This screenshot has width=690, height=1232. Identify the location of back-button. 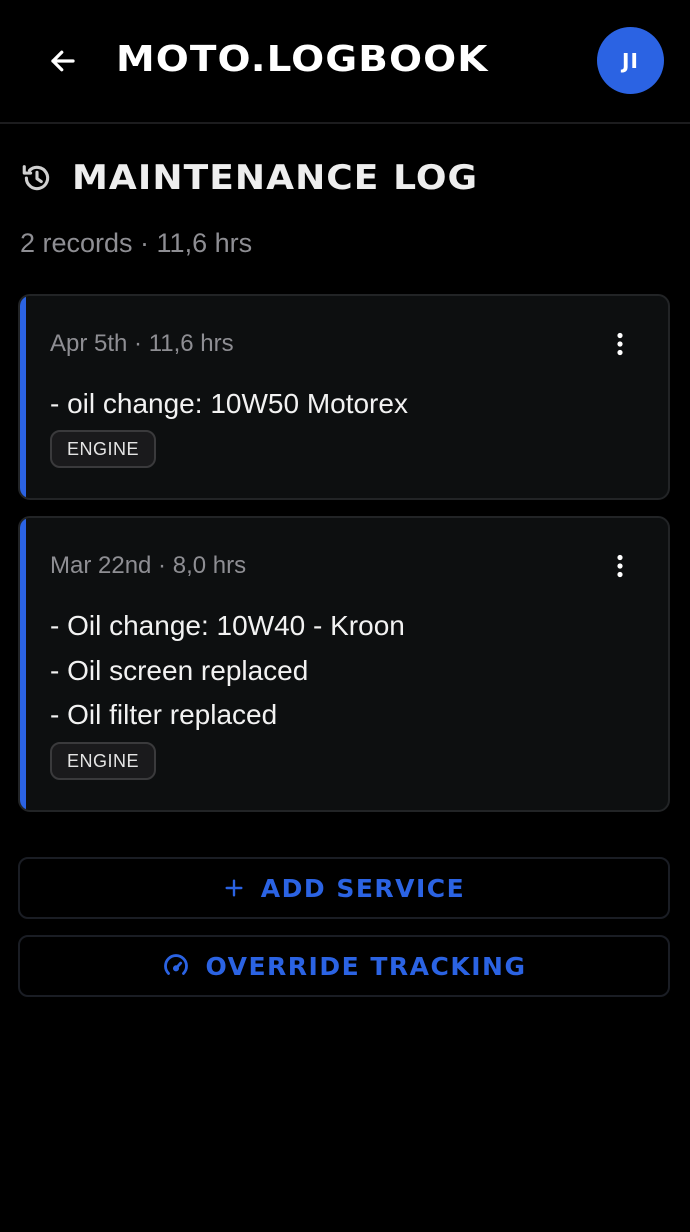
(63, 61).